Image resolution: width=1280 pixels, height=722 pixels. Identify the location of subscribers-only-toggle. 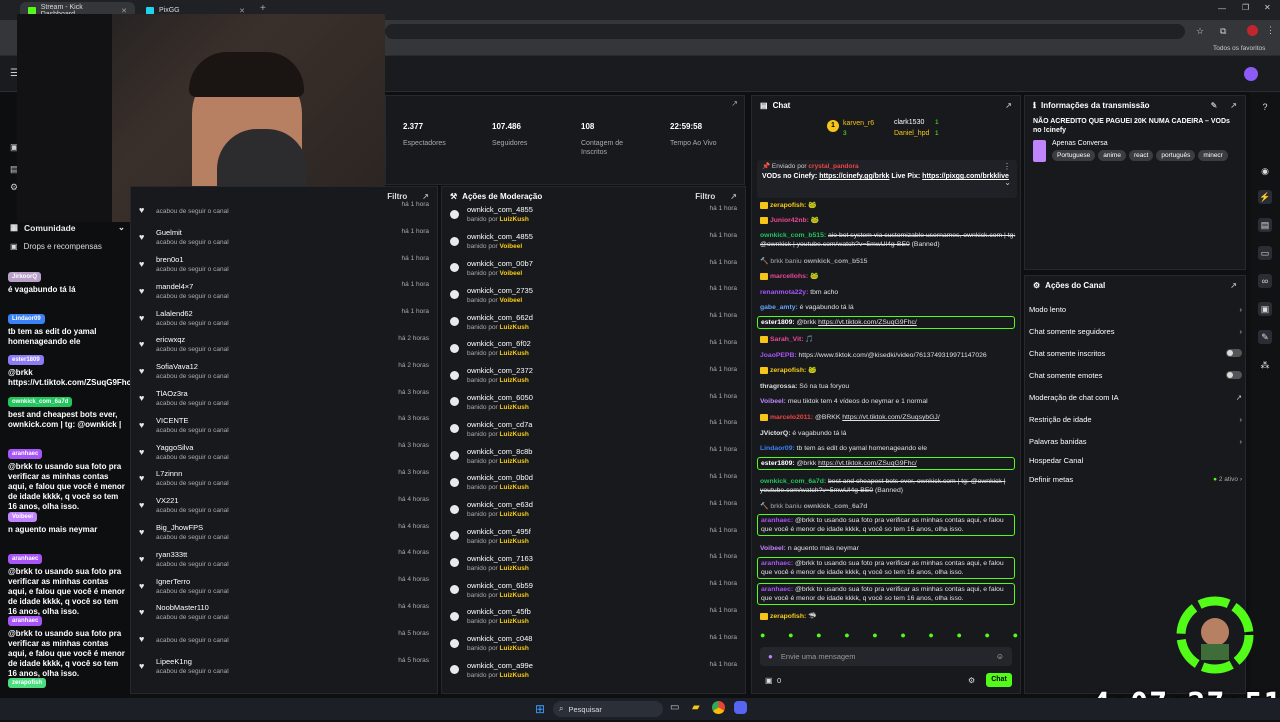
(1234, 353).